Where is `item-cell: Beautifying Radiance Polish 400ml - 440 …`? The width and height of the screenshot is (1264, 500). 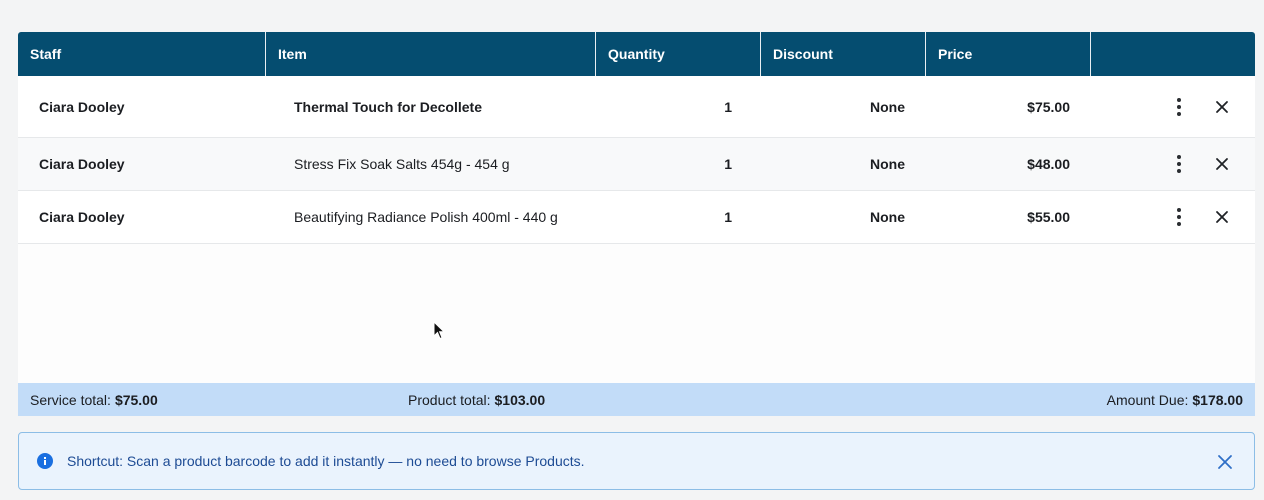
item-cell: Beautifying Radiance Polish 400ml - 440 … is located at coordinates (426, 217).